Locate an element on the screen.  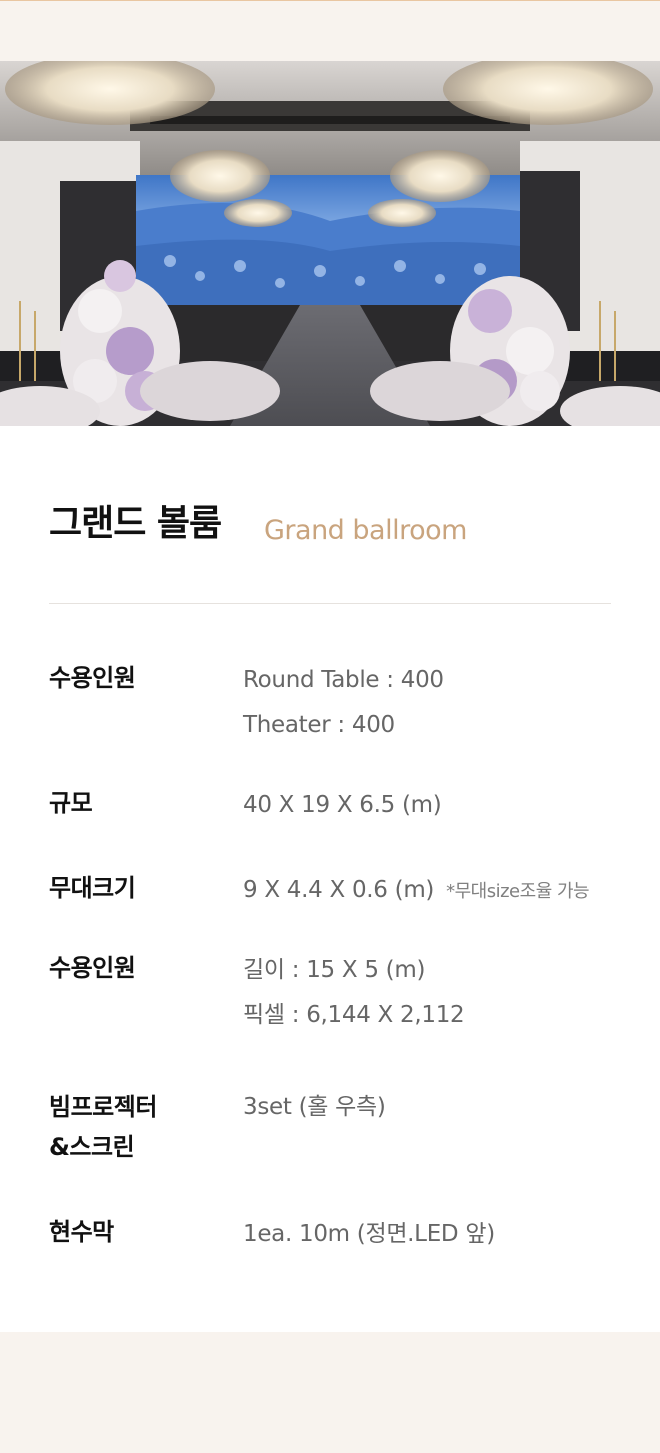
spec-value-line: 1ea. 10m (정면.LED 앞) is located at coordinates (369, 1234).